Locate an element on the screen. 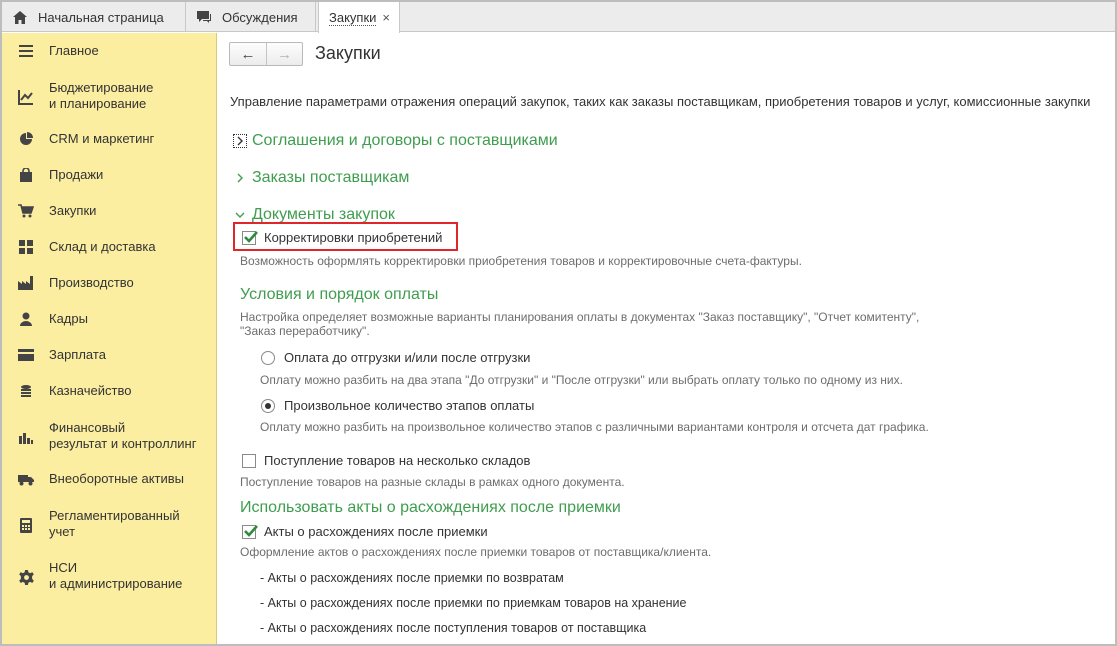  shopping-bag-icon is located at coordinates (26, 175).